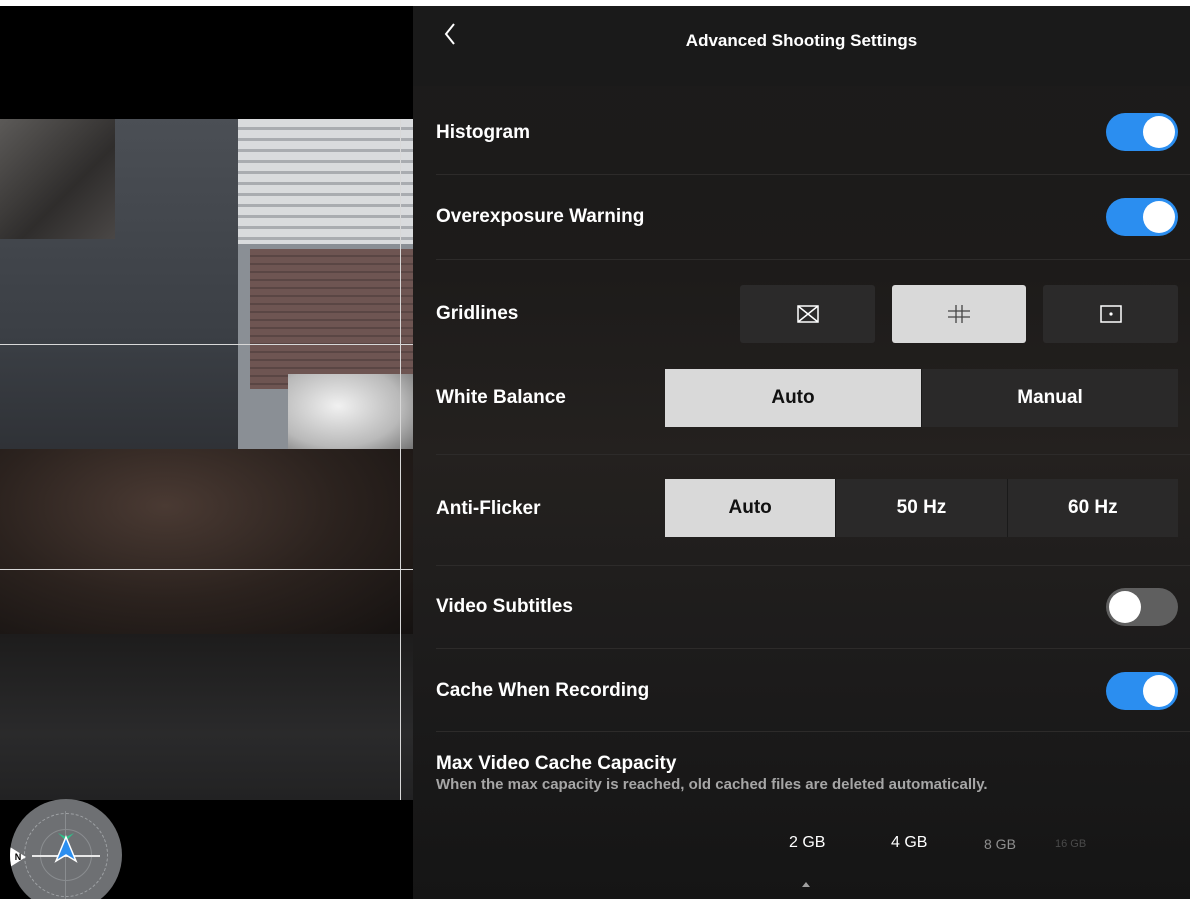 The image size is (1190, 899). What do you see at coordinates (1049, 398) in the screenshot?
I see `white-balance-manual: Manual` at bounding box center [1049, 398].